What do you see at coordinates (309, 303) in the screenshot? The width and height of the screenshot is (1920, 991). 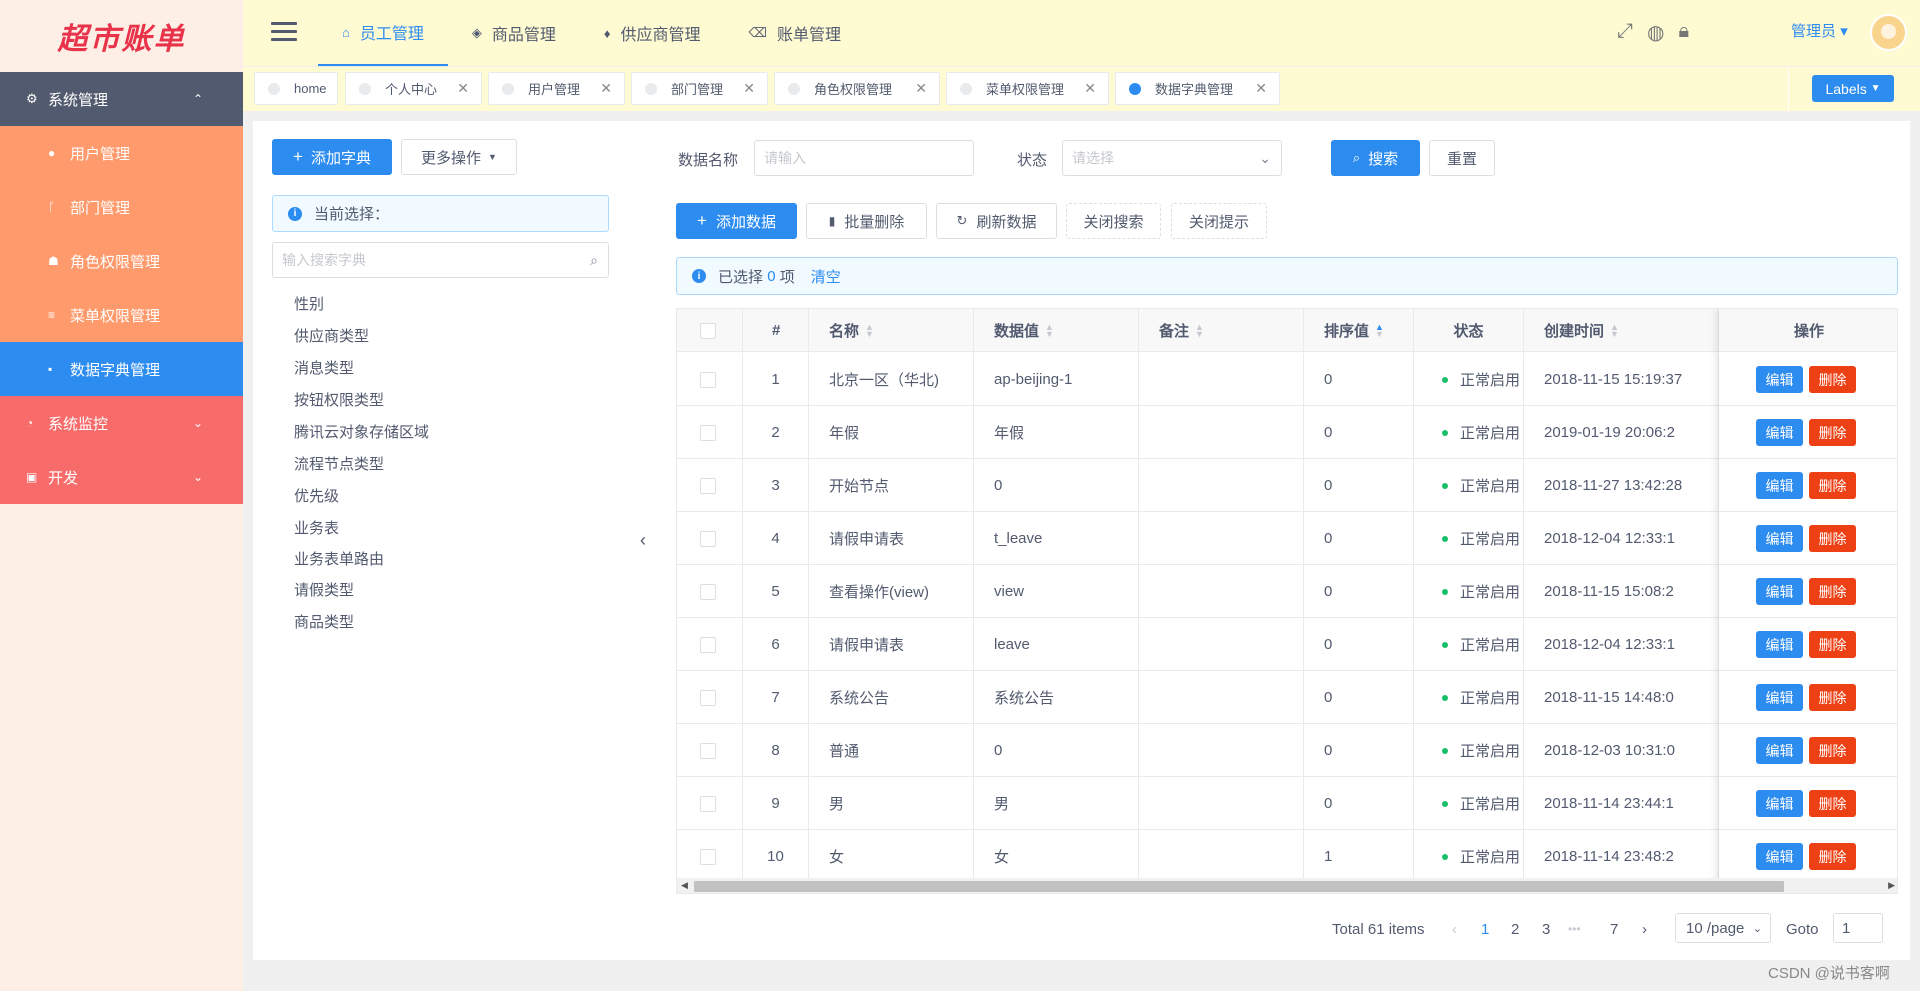 I see `tree-item: 性别` at bounding box center [309, 303].